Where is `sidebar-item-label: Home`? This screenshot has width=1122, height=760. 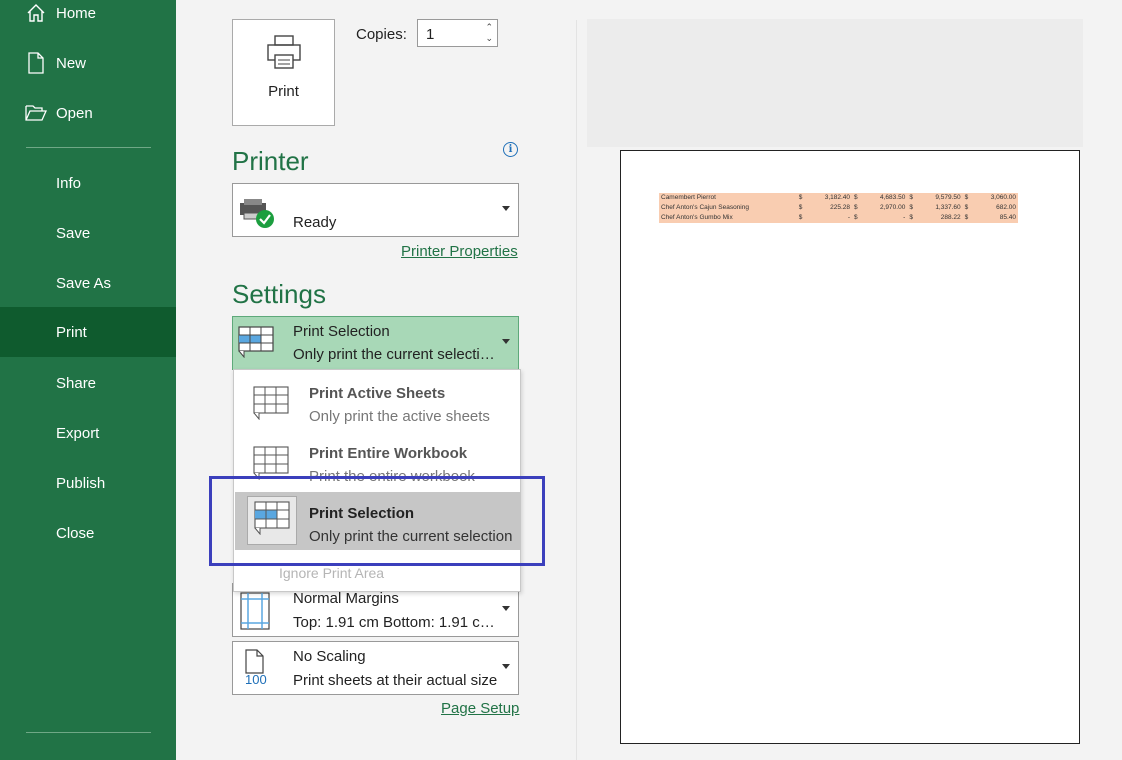
sidebar-item-label: Home is located at coordinates (76, 13).